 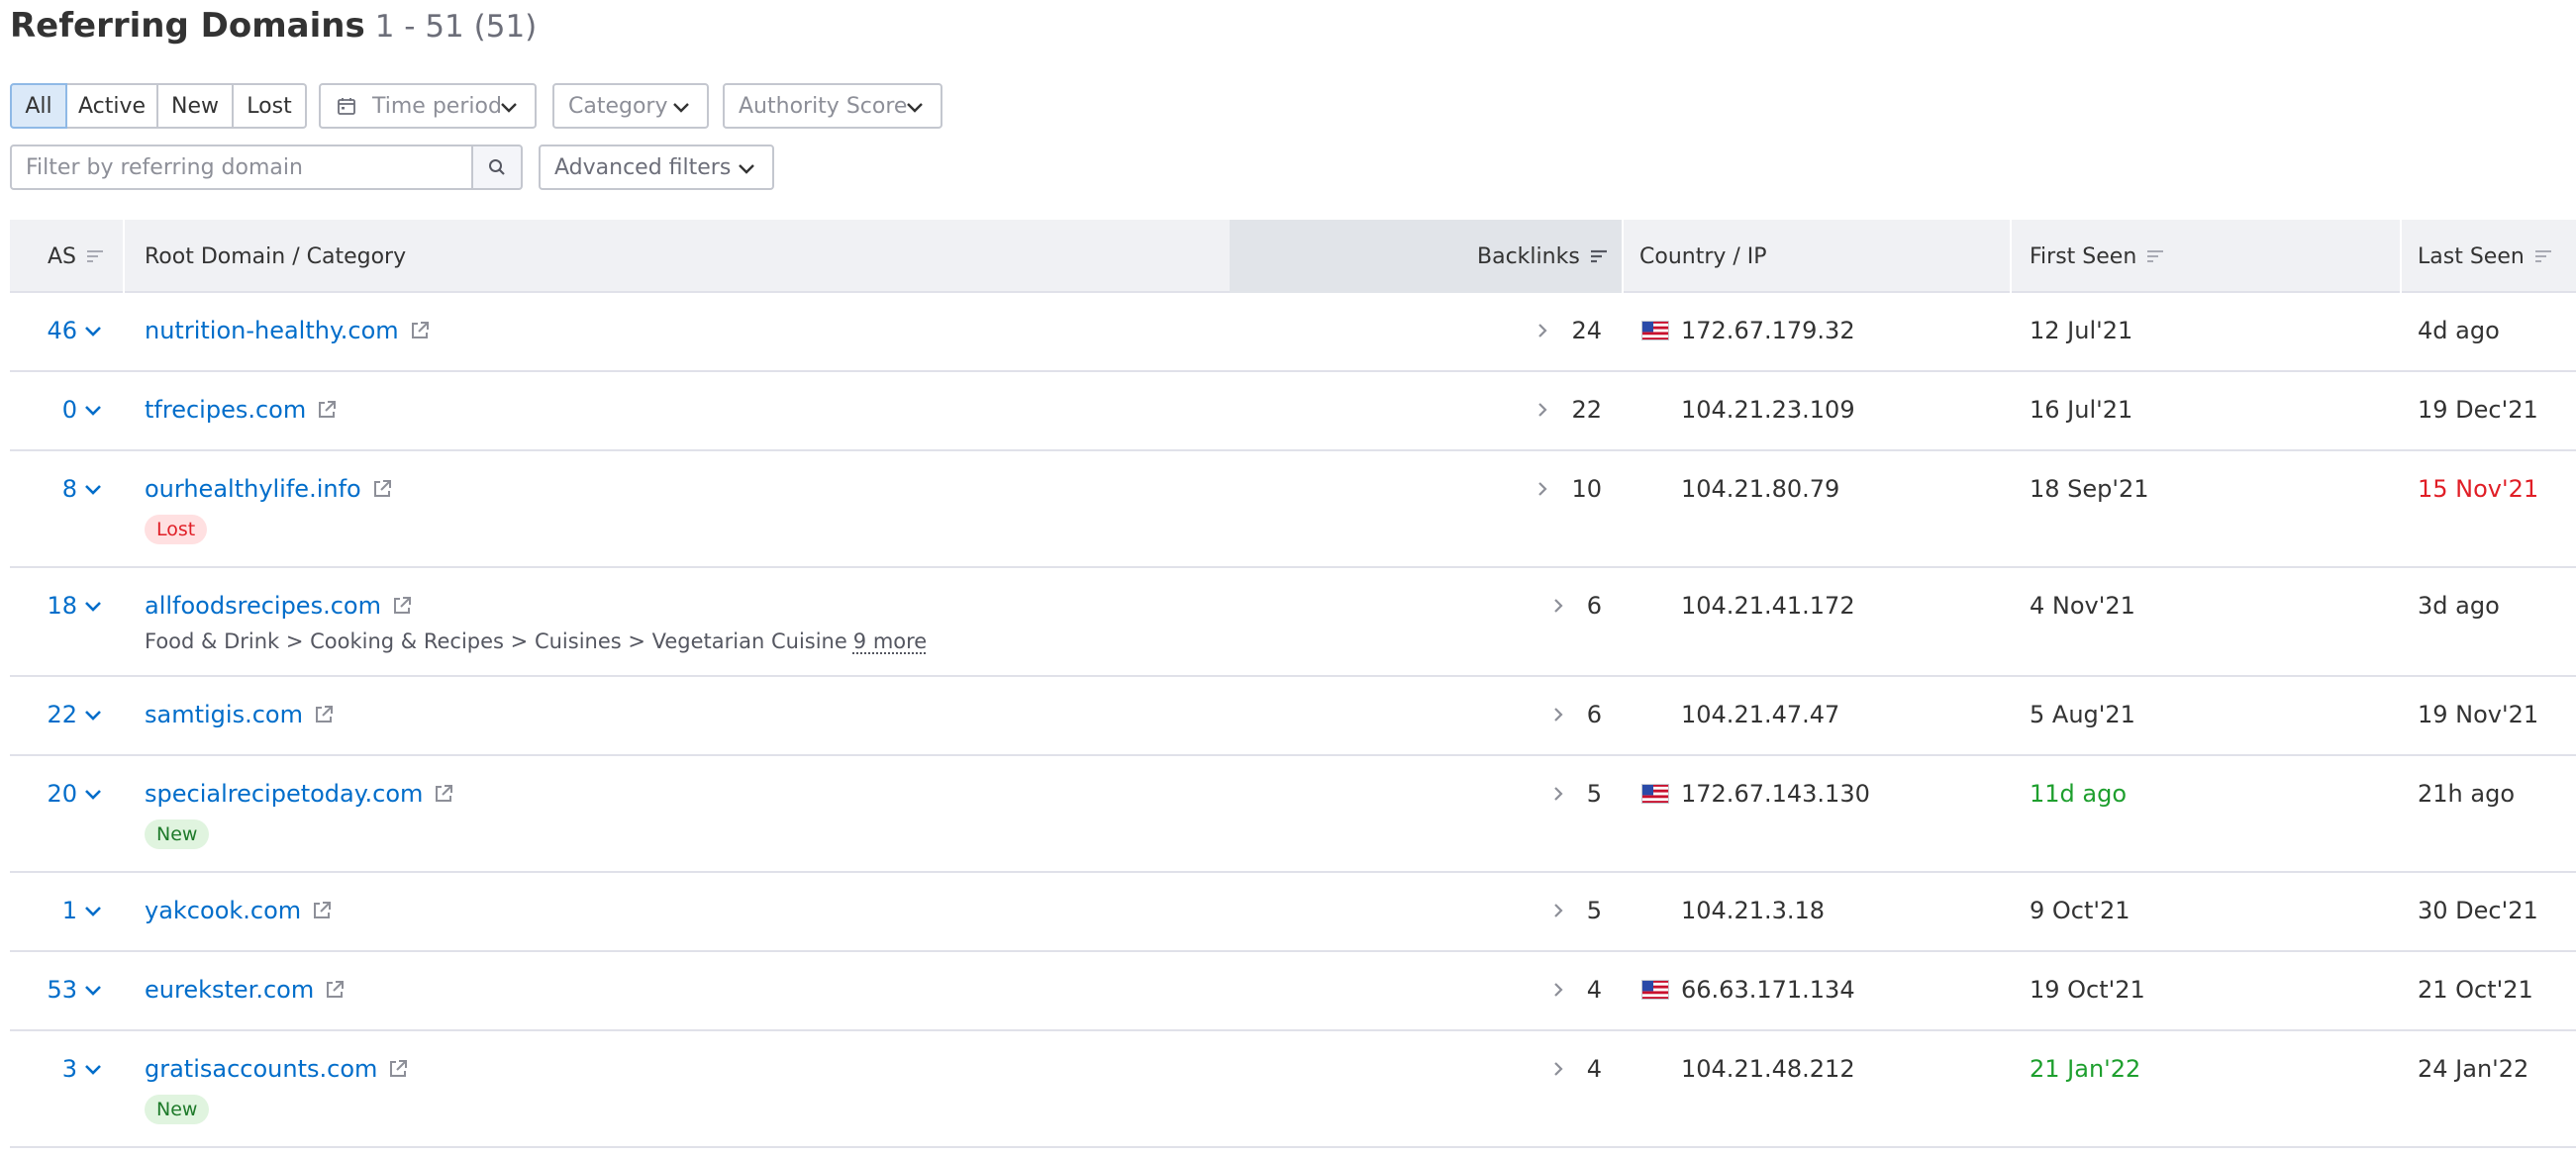 I want to click on authority-score-toggle: 0, so click(x=57, y=410).